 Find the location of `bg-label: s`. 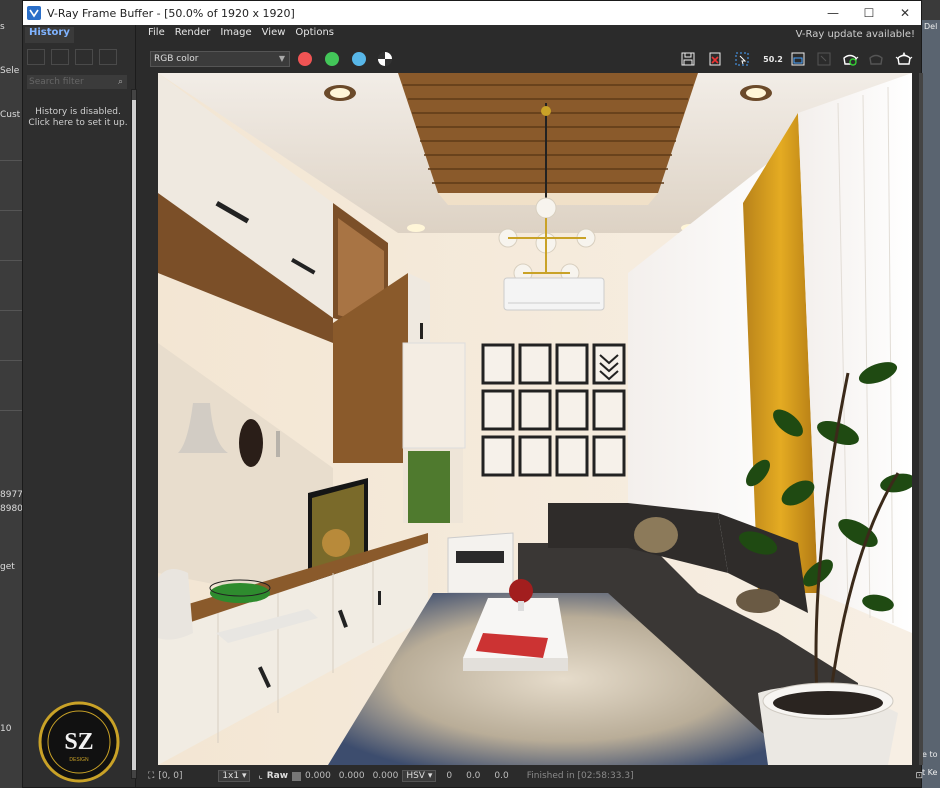

bg-label: s is located at coordinates (2, 27).